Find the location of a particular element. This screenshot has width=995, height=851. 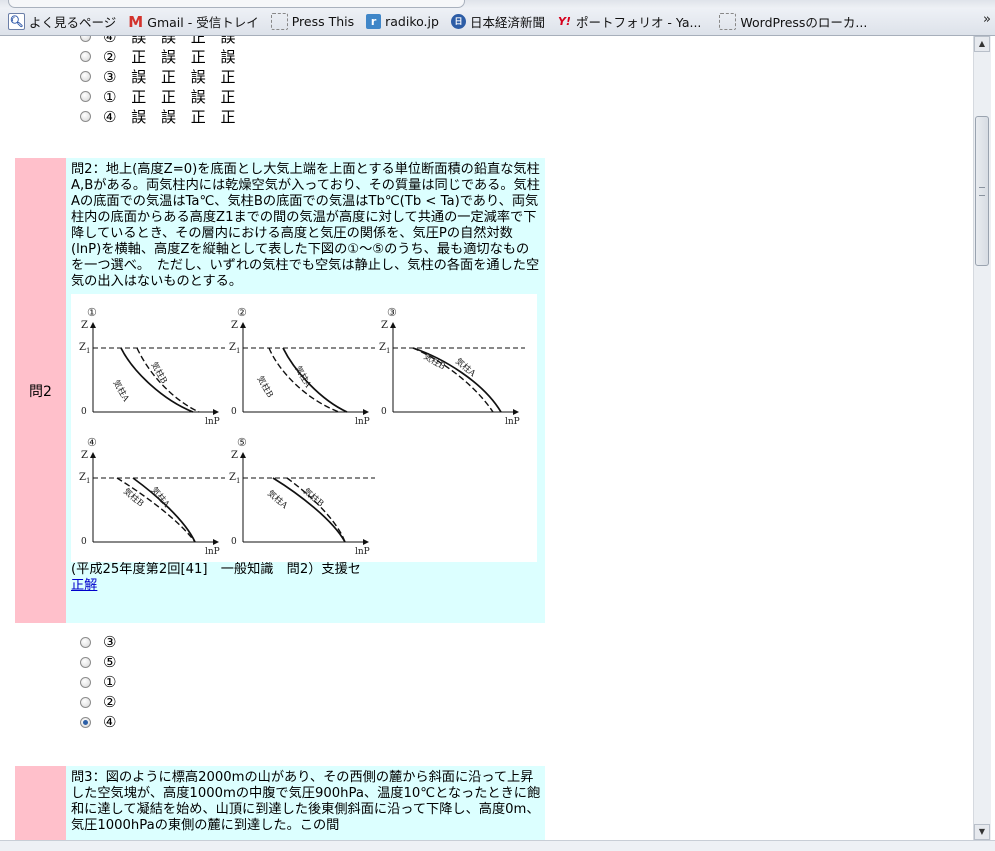

bookmark-gmail: M Gmail - 受信トレイ is located at coordinates (193, 21).